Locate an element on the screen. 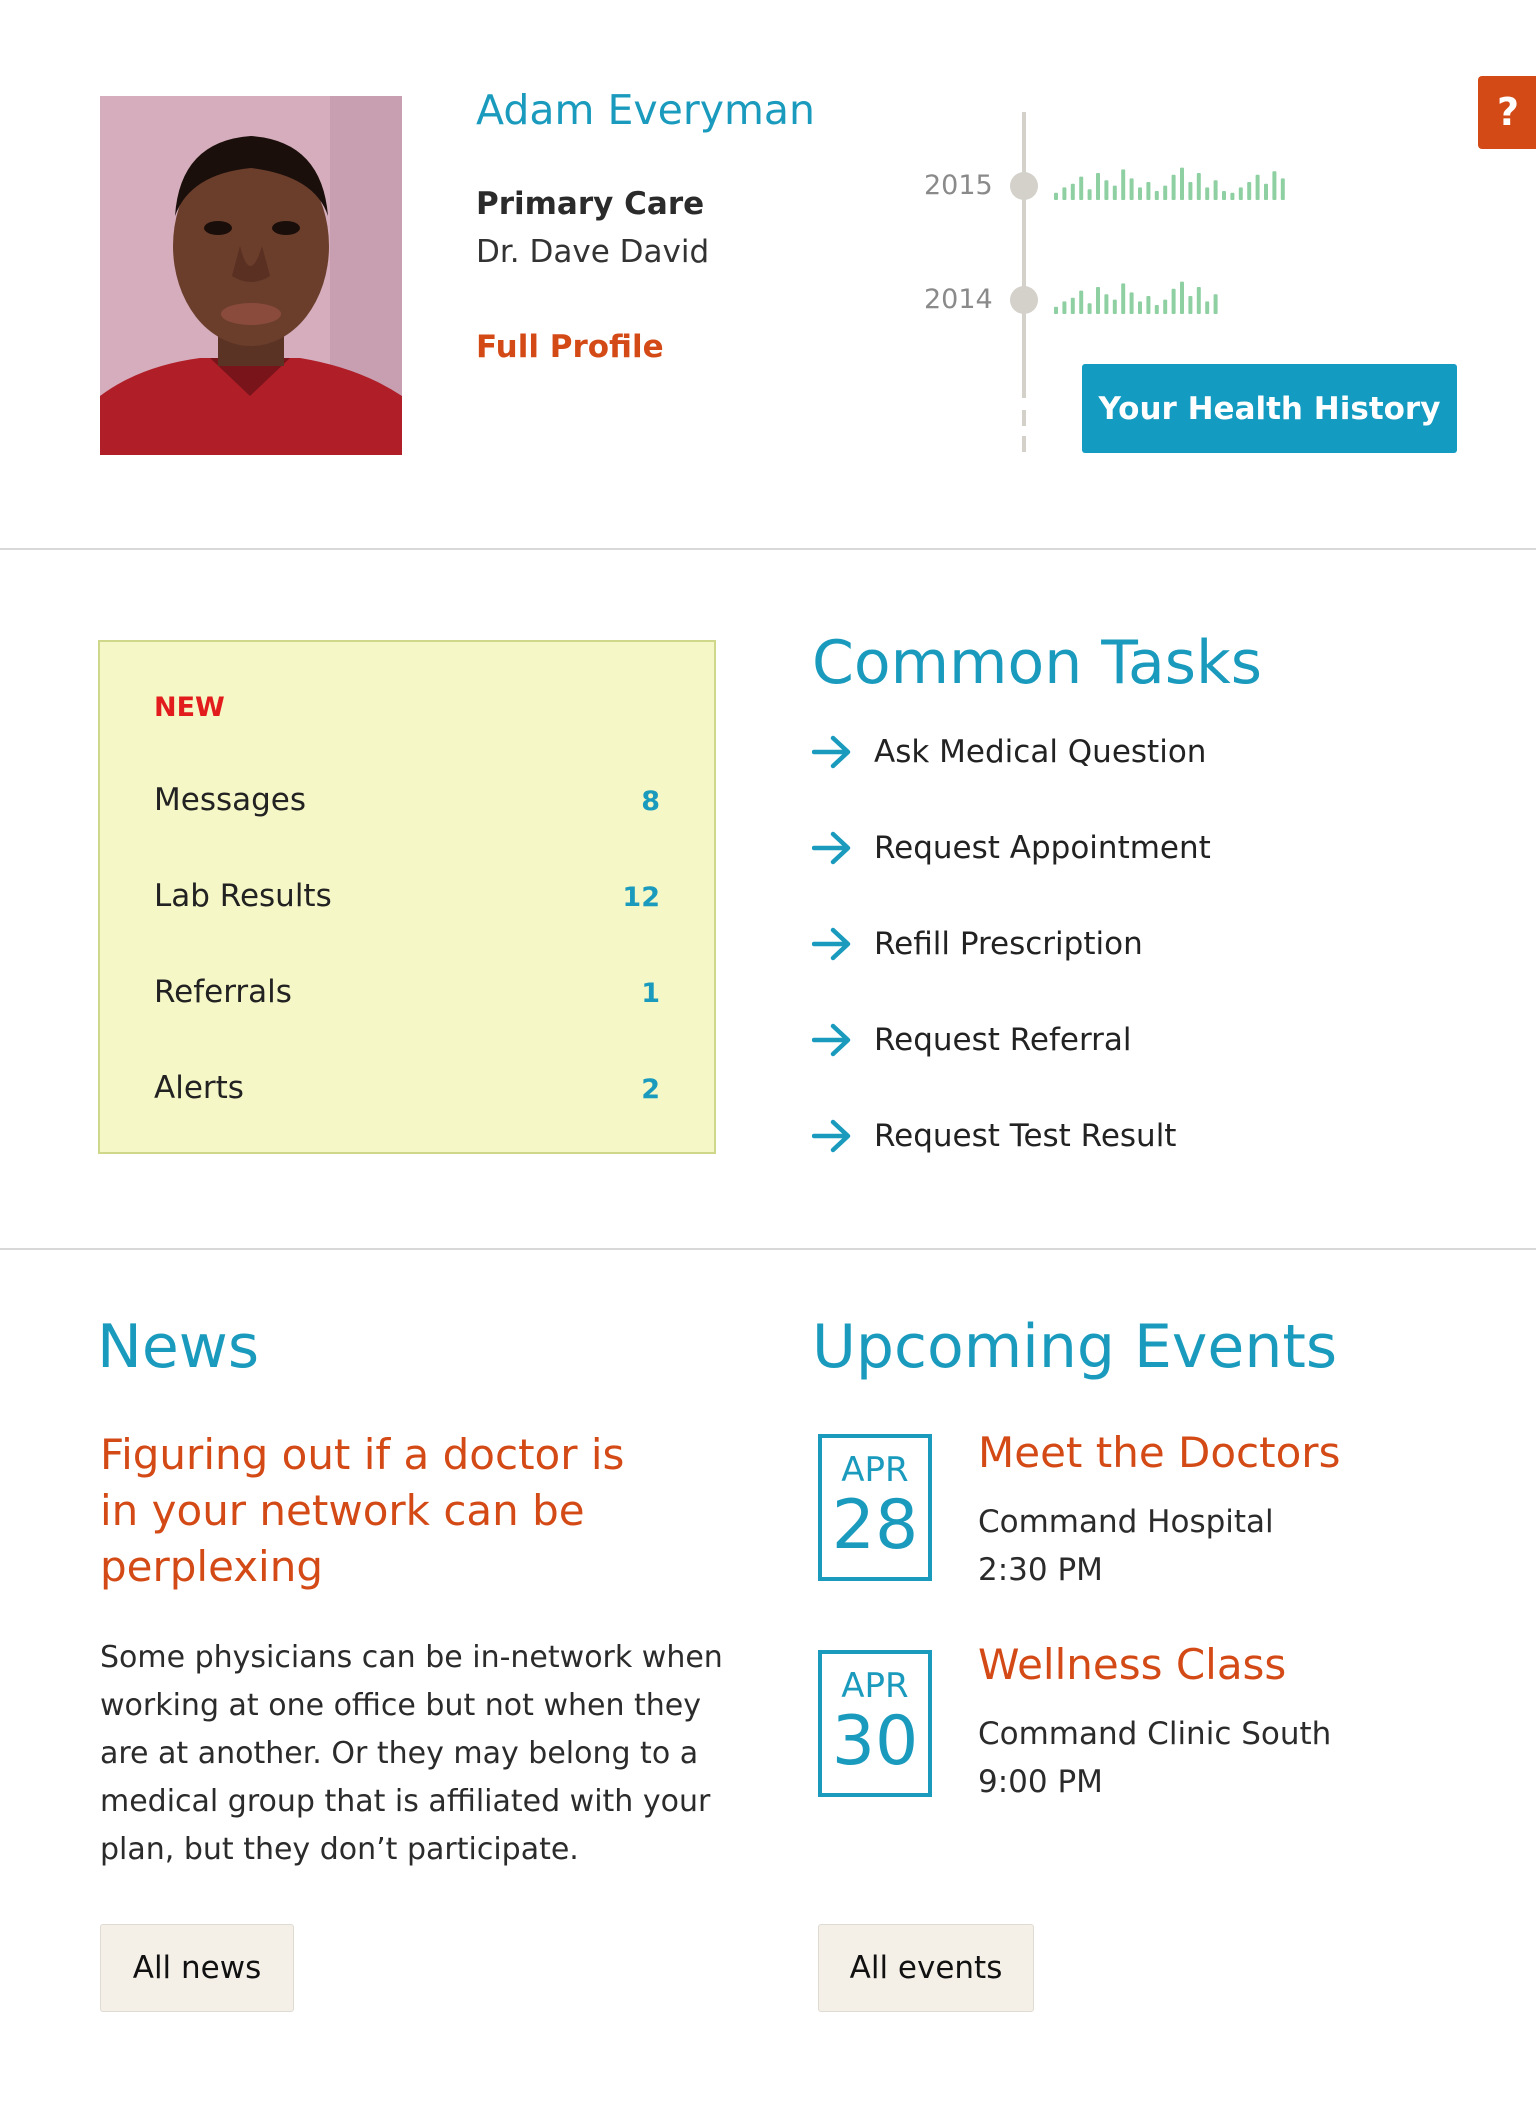  new-item-messages: Messages is located at coordinates (230, 800).